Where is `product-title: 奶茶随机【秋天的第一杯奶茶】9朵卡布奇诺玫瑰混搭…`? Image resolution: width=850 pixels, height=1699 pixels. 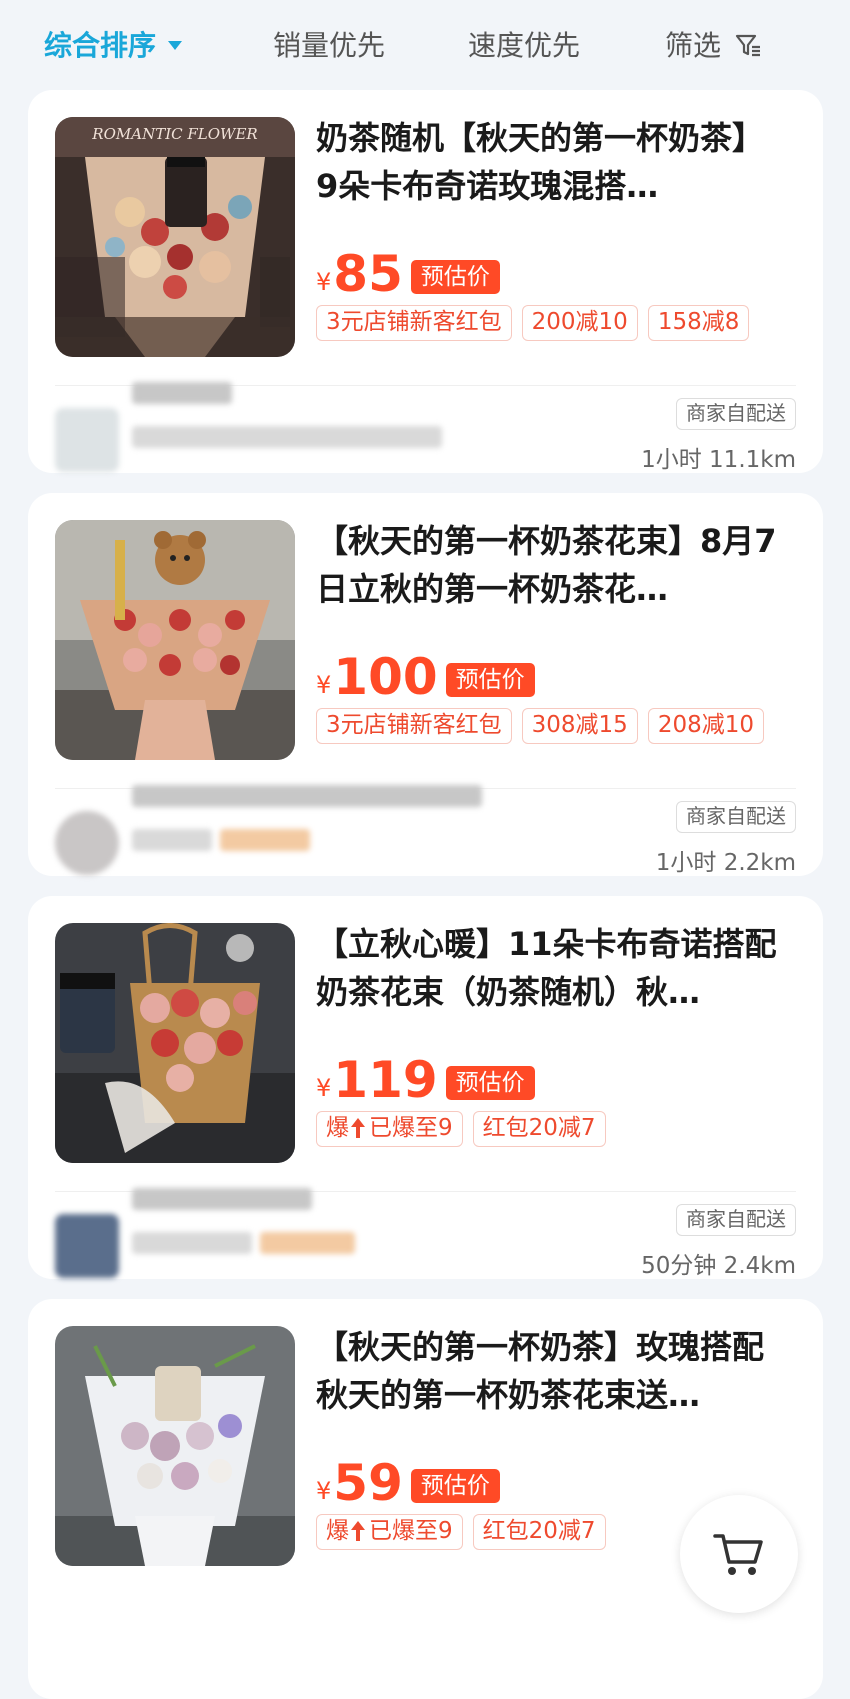
product-title: 奶茶随机【秋天的第一杯奶茶】9朵卡布奇诺玫瑰混搭… is located at coordinates (551, 162).